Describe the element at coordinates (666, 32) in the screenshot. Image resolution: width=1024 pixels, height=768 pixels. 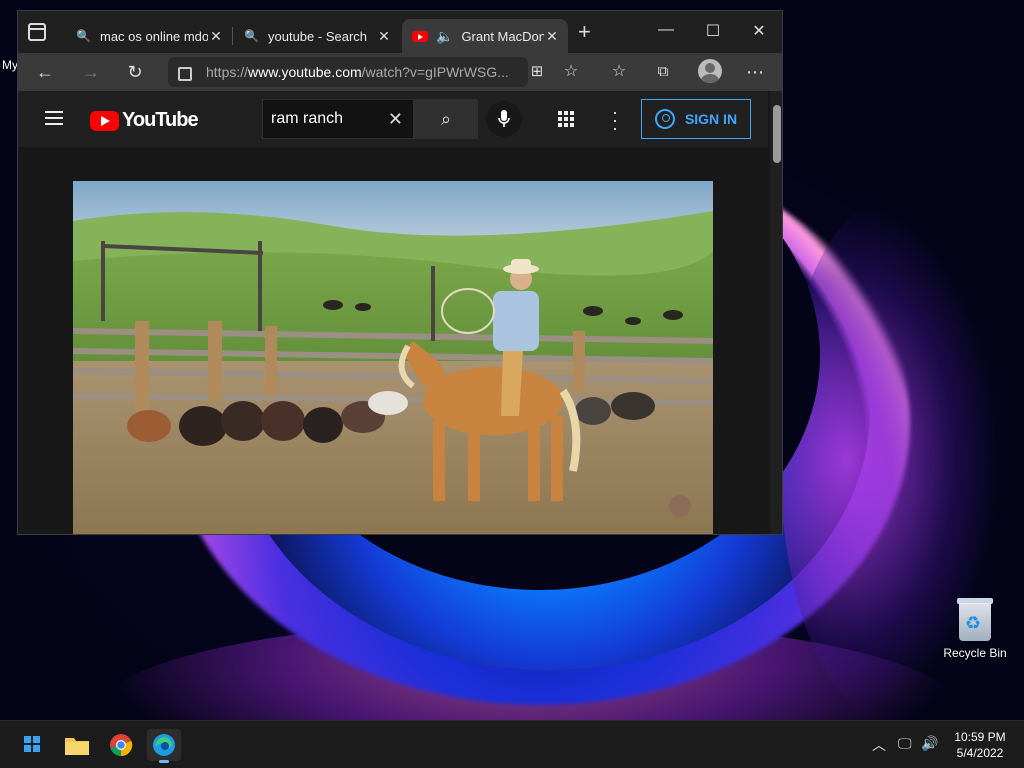
I see `minimize-button: —` at that location.